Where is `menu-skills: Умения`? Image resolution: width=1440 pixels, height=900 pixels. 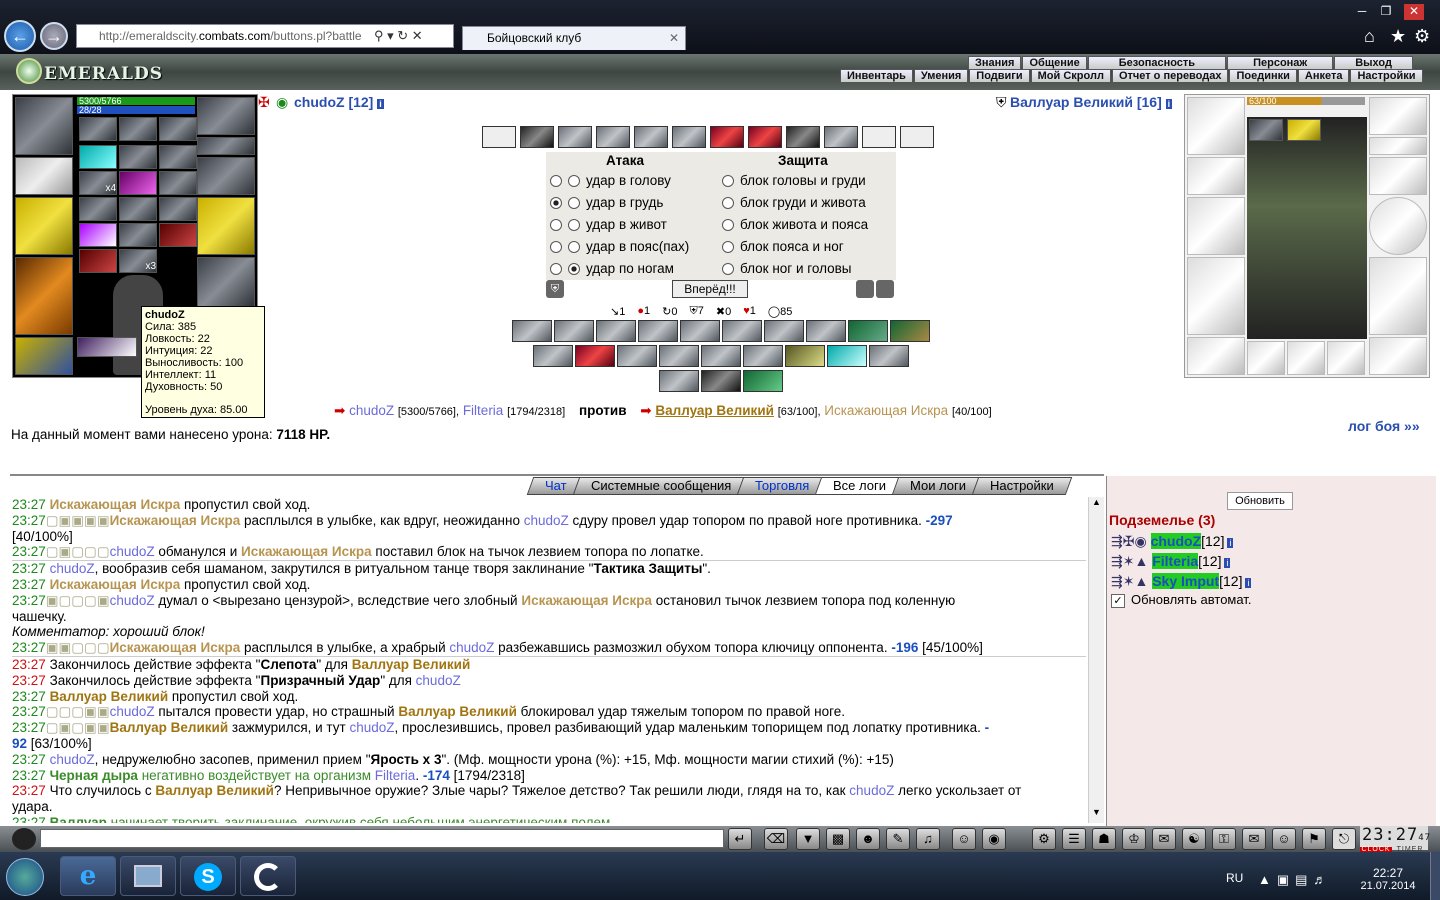 menu-skills: Умения is located at coordinates (941, 76).